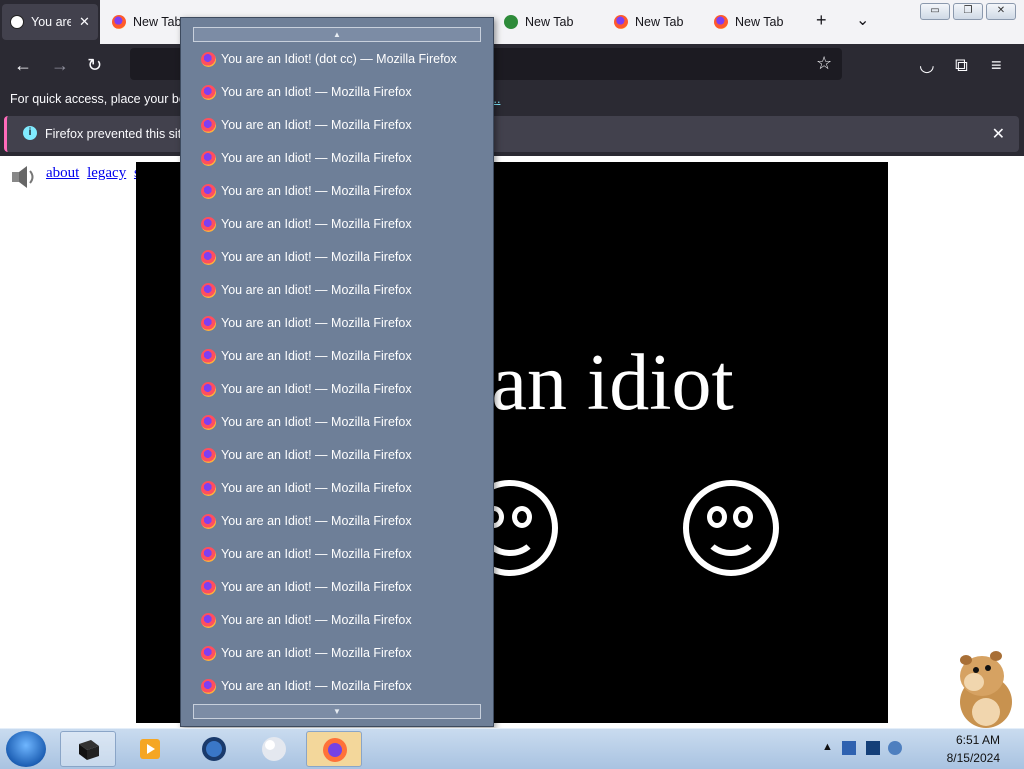  I want to click on tab-new-tab-4: New Tab, so click(756, 22).